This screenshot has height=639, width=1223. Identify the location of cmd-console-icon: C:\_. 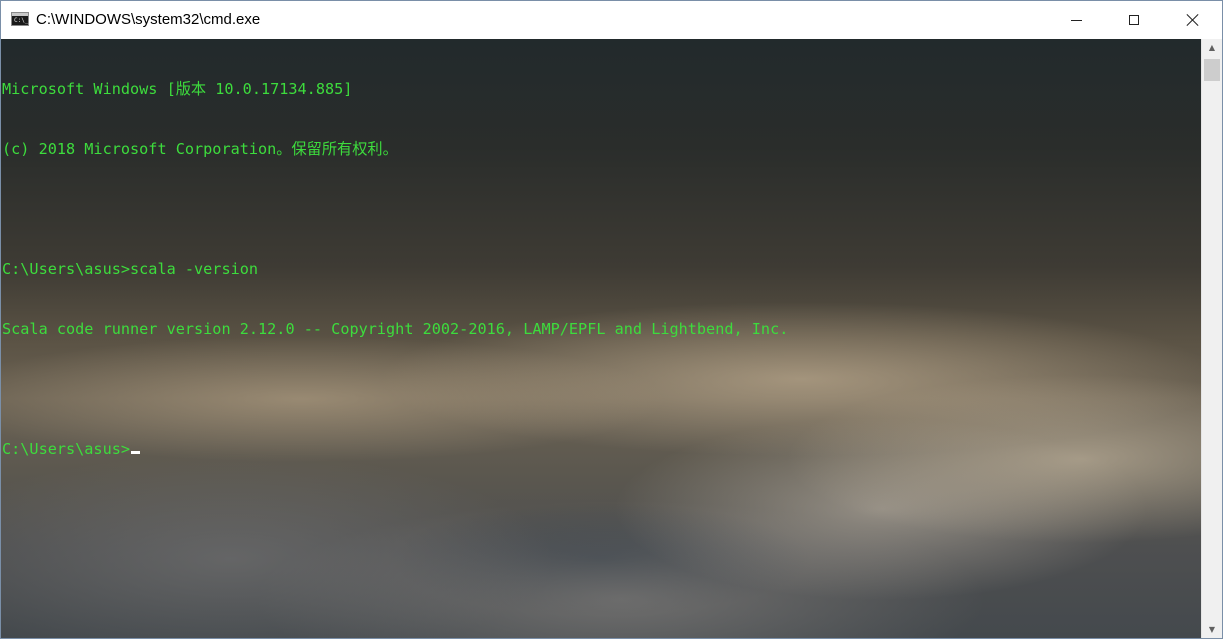
(20, 19).